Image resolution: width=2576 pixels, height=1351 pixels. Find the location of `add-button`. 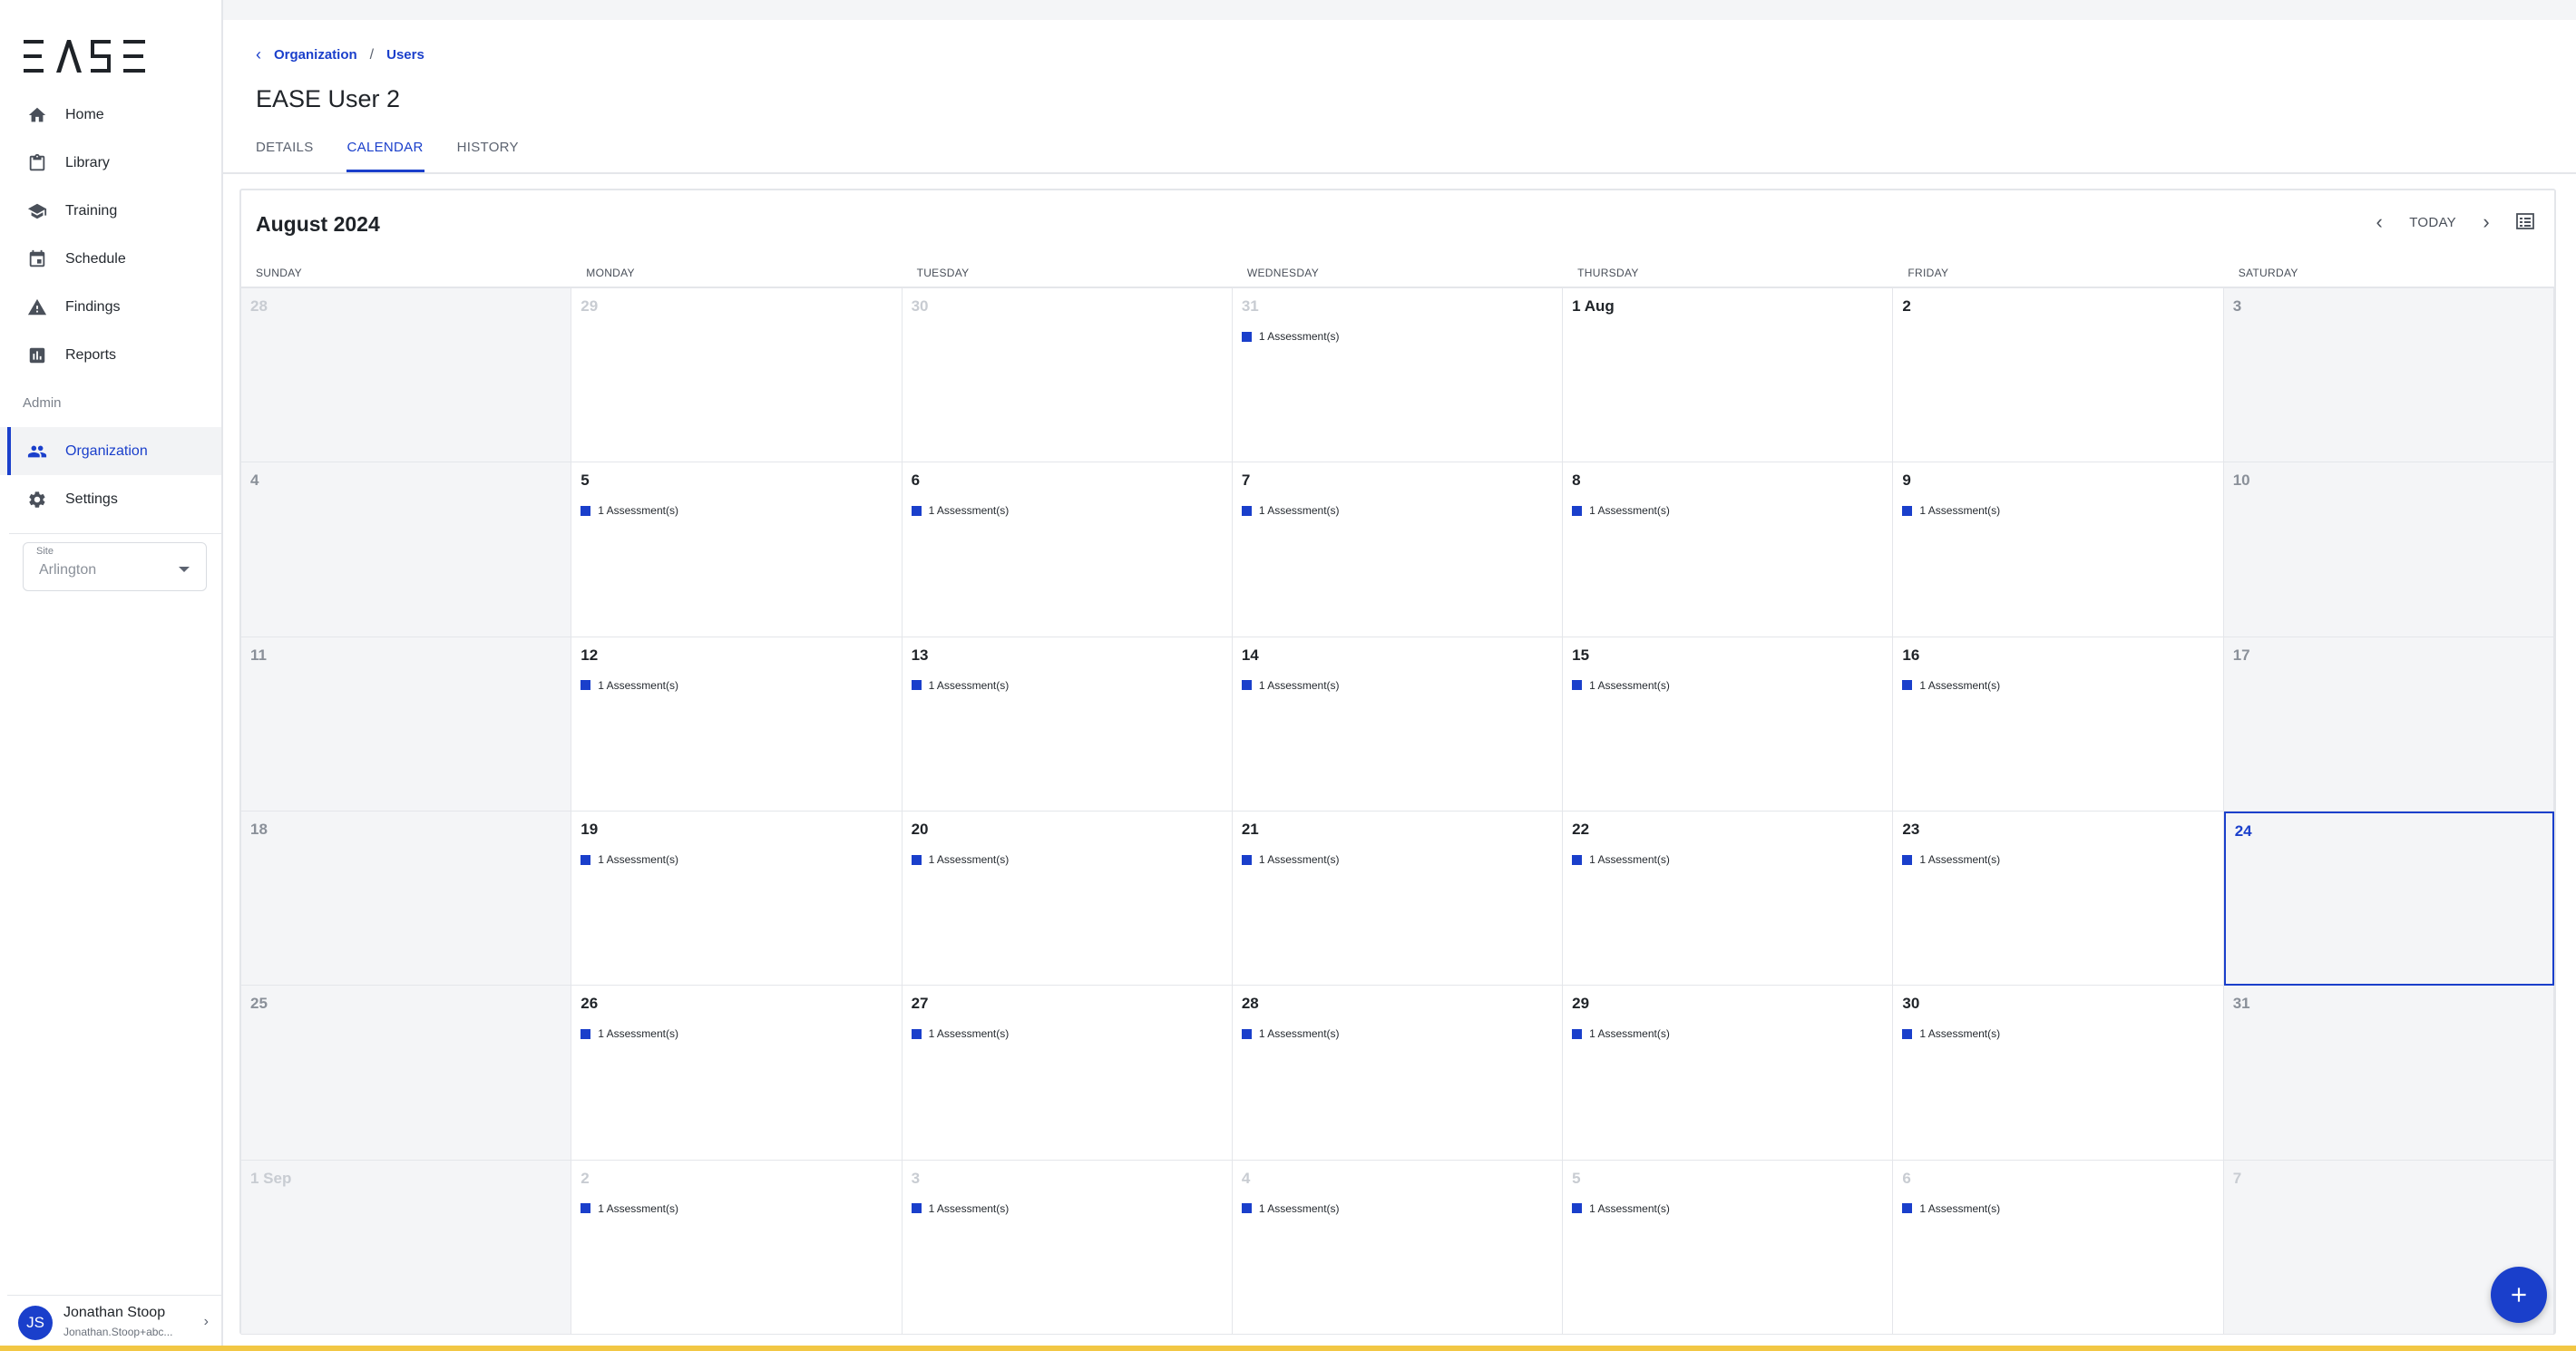

add-button is located at coordinates (2519, 1295).